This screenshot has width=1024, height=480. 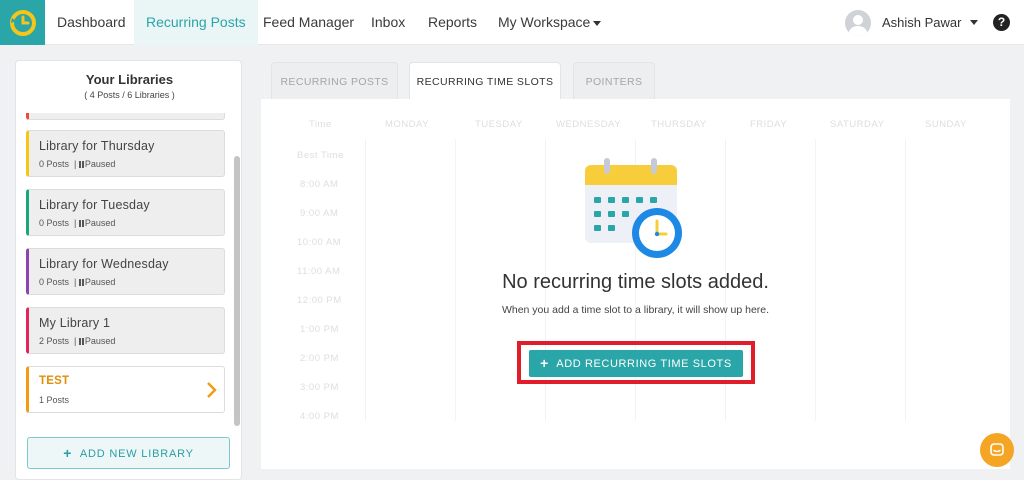 What do you see at coordinates (407, 124) in the screenshot?
I see `grid-day-header: MONDAY` at bounding box center [407, 124].